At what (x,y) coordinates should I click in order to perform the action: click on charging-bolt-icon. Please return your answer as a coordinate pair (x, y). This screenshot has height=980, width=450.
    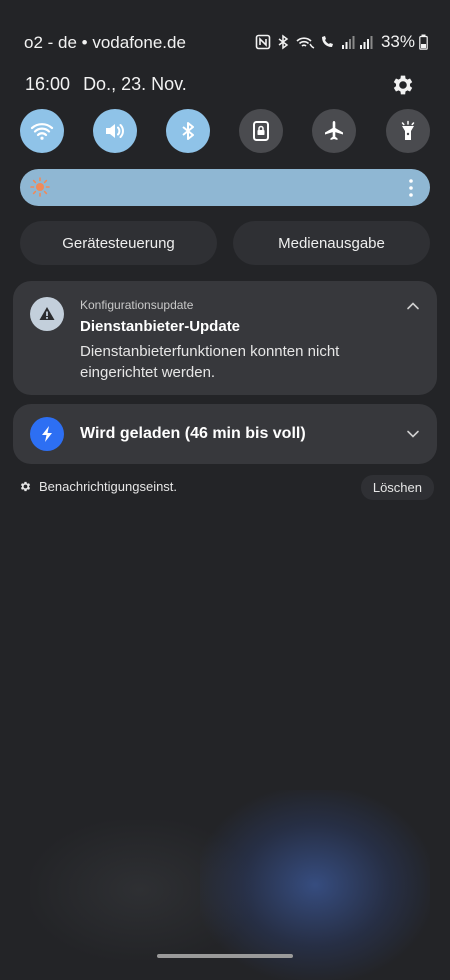
    Looking at the image, I should click on (47, 434).